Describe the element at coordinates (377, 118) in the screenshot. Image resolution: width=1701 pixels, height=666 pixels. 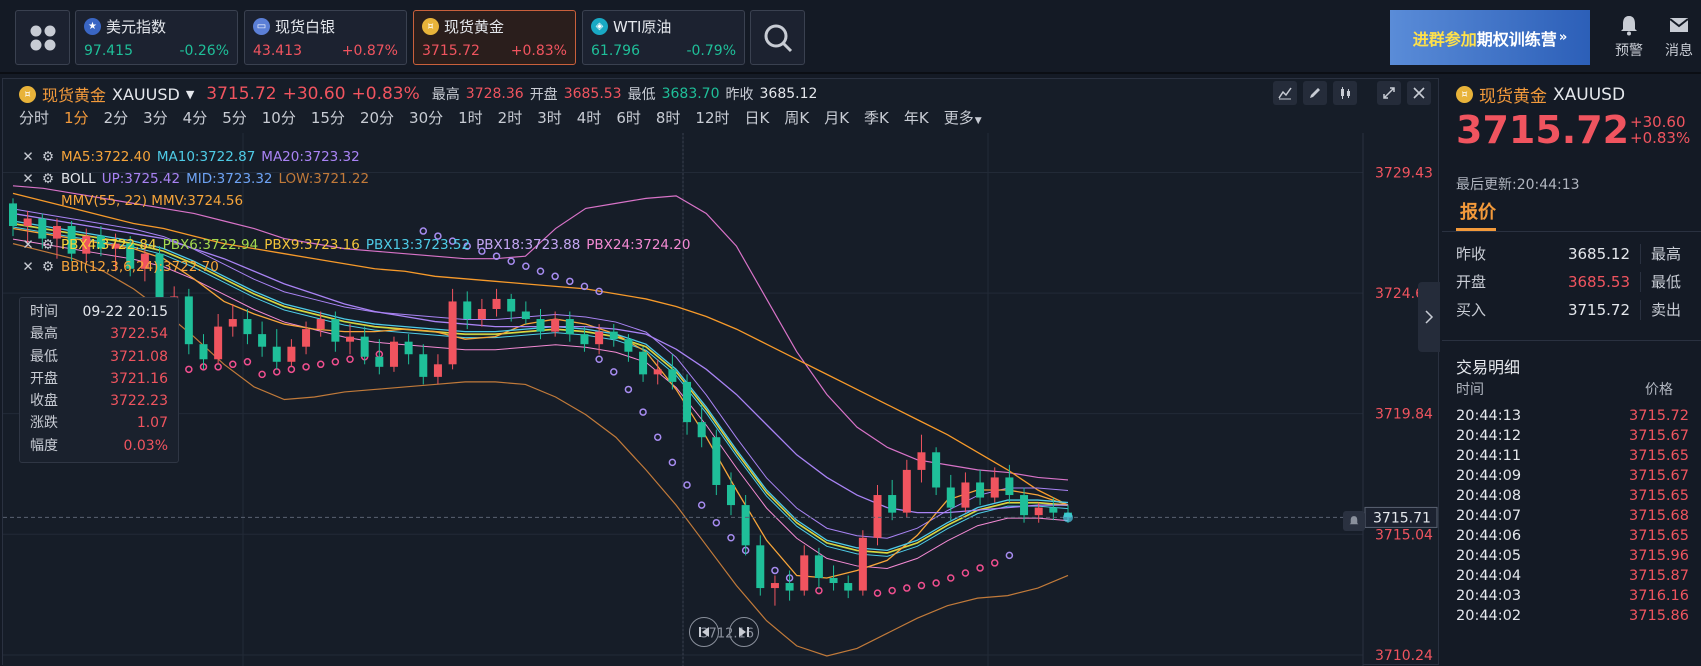
I see `period-tab: 20分` at that location.